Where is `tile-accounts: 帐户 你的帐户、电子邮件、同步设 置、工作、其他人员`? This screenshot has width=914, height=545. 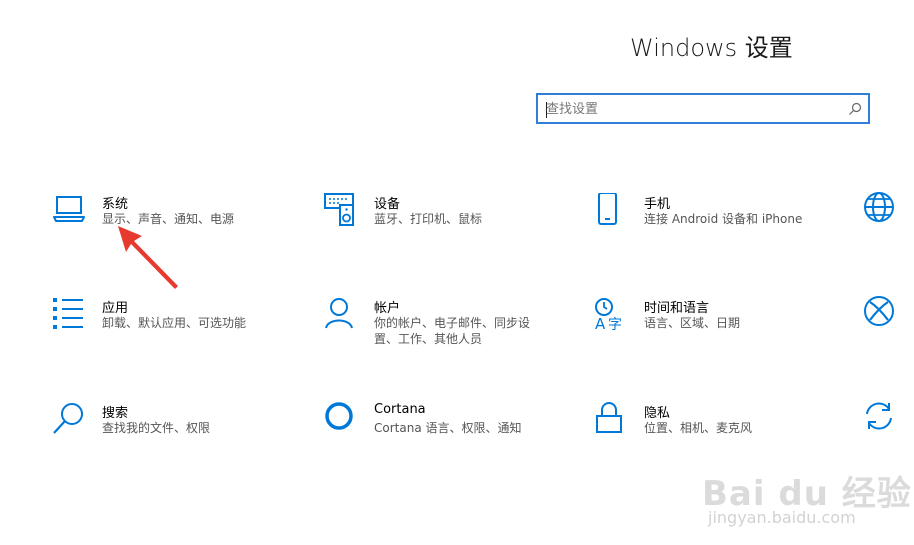
tile-accounts: 帐户 你的帐户、电子邮件、同步设 置、工作、其他人员 is located at coordinates (439, 323).